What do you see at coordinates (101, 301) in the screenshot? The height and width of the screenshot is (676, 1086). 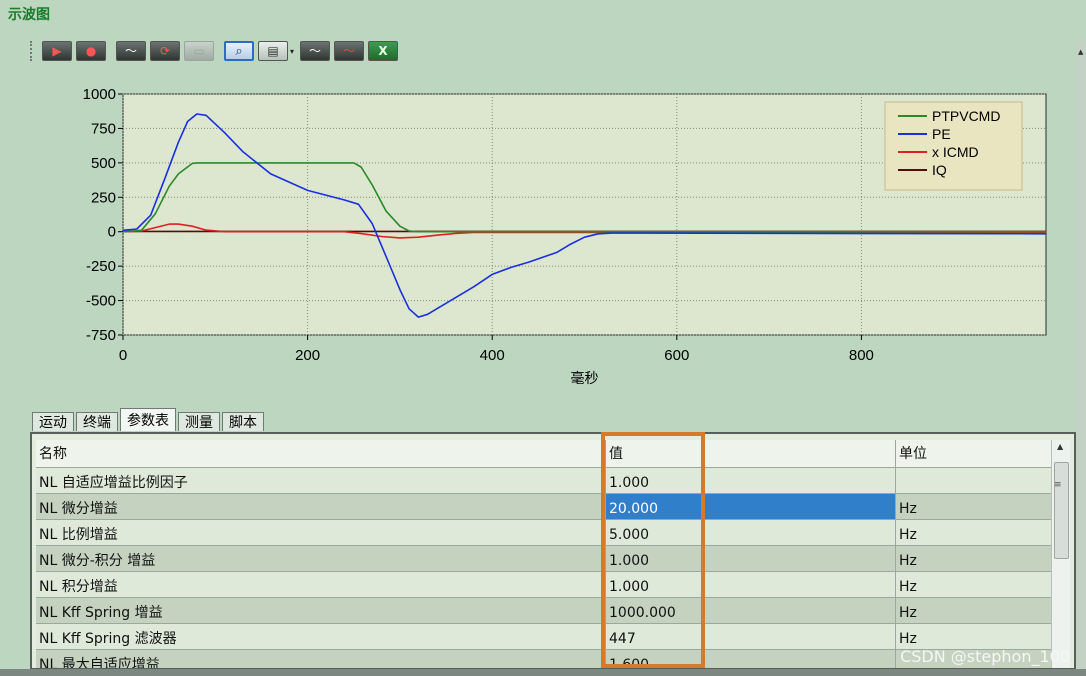 I see `y-tick-label: -500` at bounding box center [101, 301].